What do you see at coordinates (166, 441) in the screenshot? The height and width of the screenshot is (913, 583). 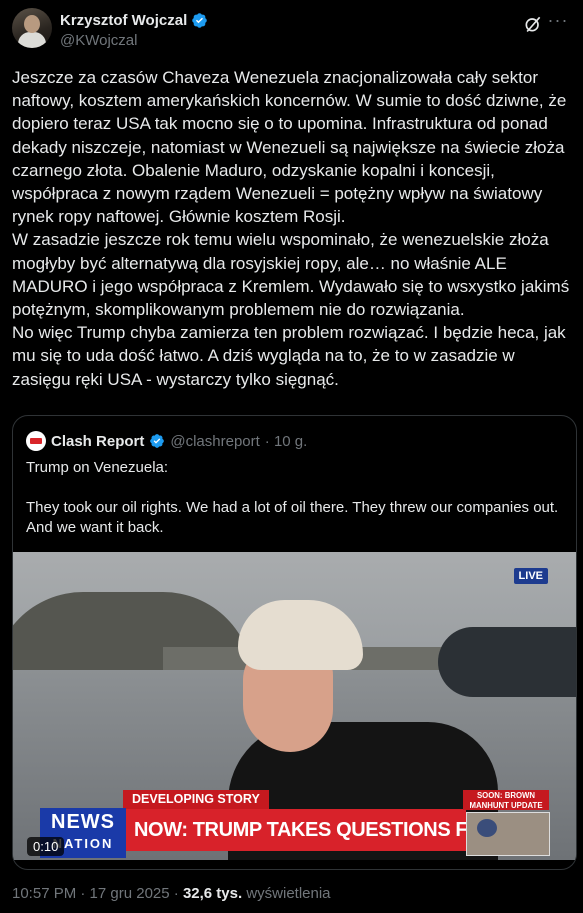 I see `quoted-tweet-header: Clash Report @clashreport · 10 g.` at bounding box center [166, 441].